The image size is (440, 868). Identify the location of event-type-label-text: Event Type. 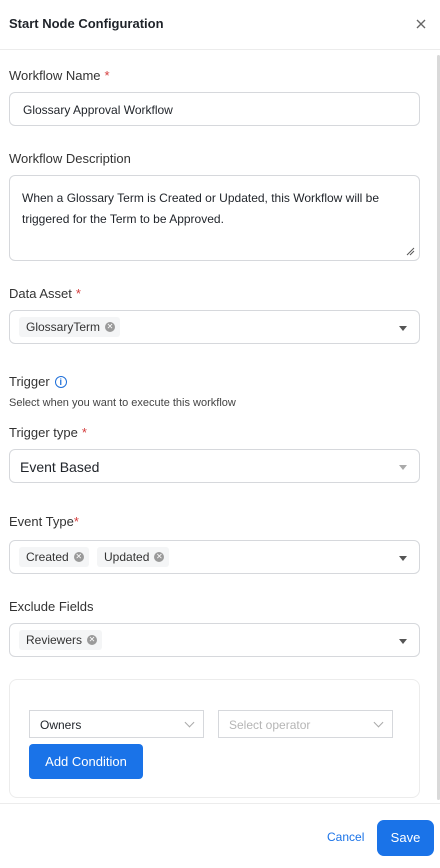
(41, 521).